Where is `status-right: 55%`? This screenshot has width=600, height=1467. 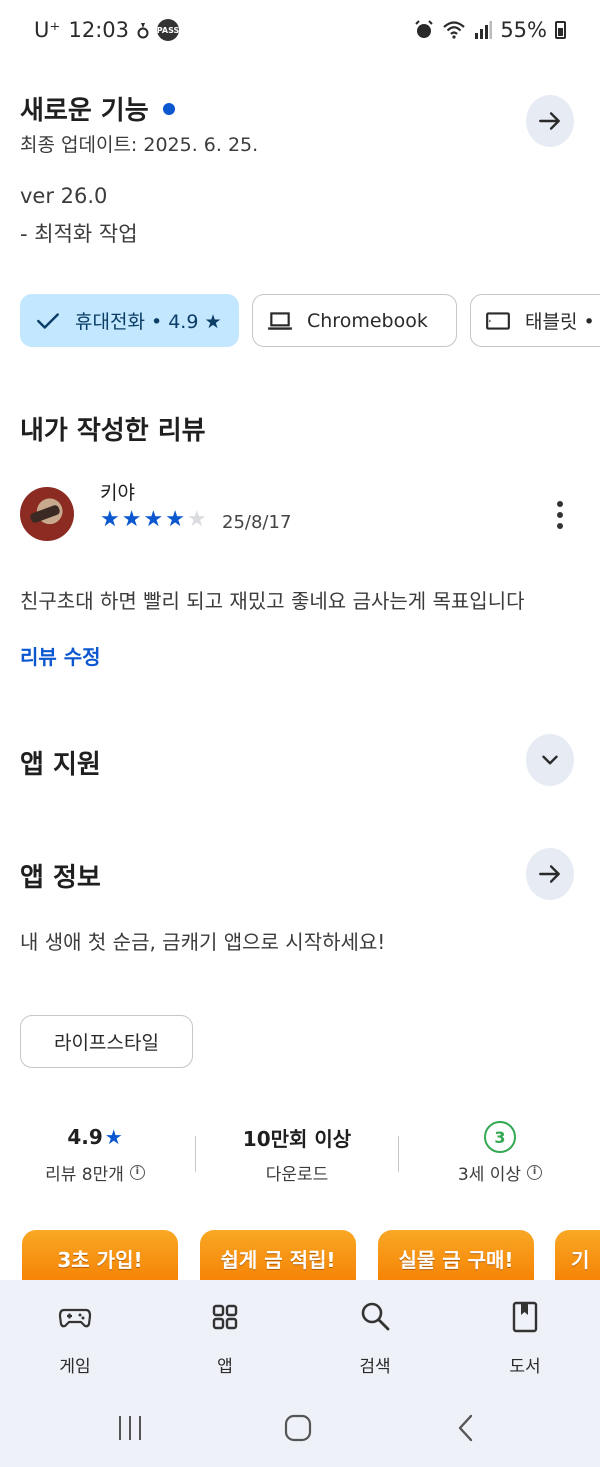
status-right: 55% is located at coordinates (490, 30).